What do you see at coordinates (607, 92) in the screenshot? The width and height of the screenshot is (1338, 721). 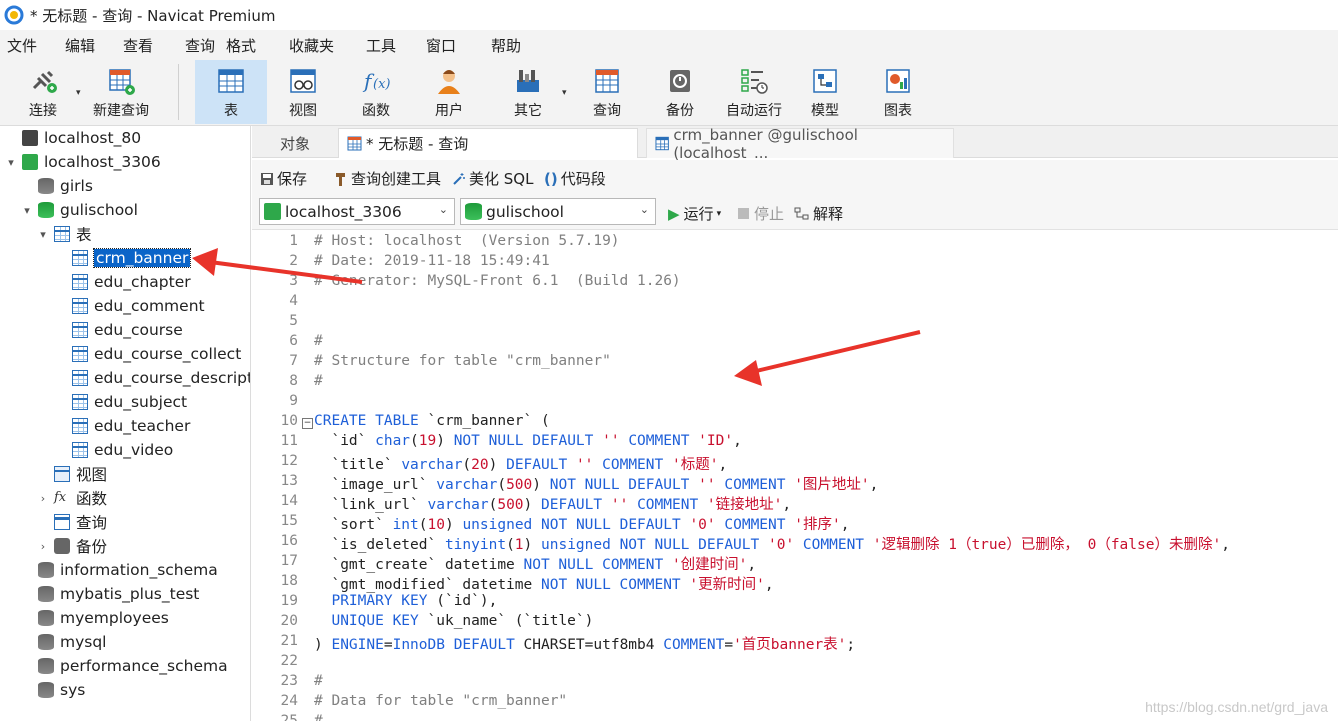 I see `query-button: 查询` at bounding box center [607, 92].